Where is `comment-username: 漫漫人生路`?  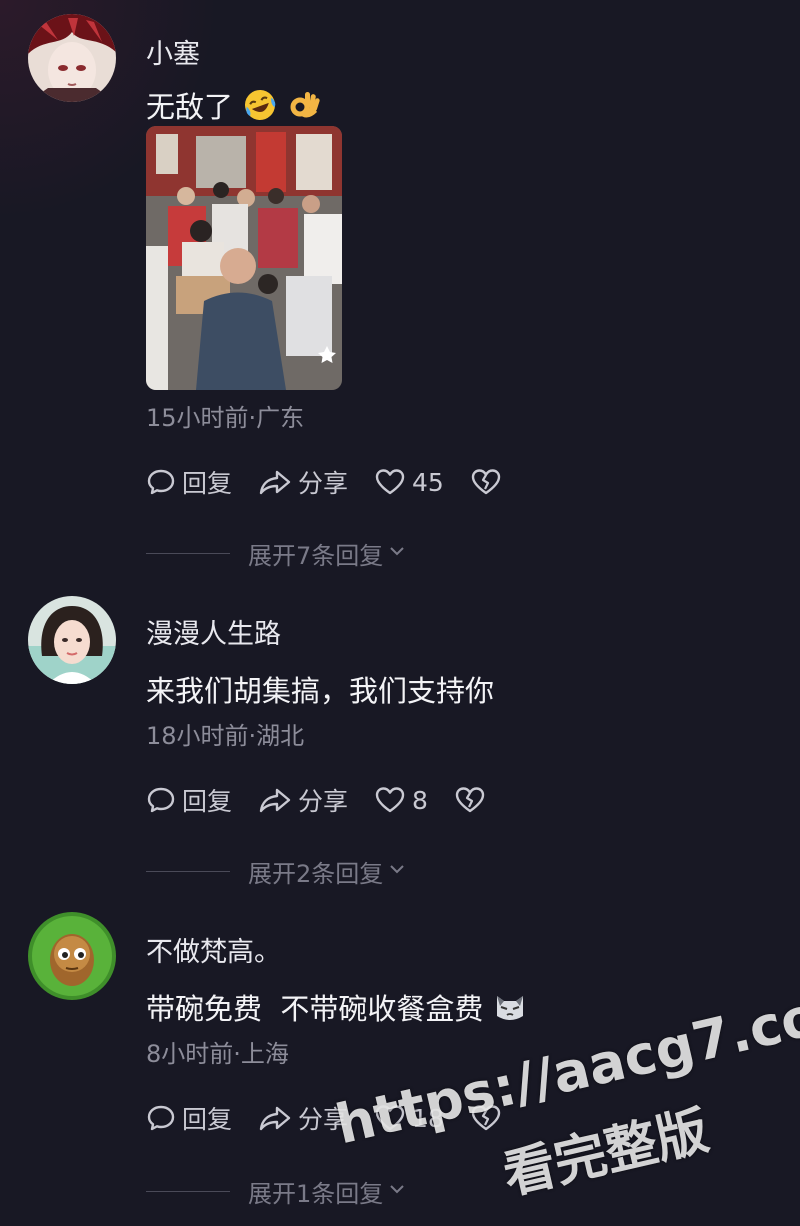 comment-username: 漫漫人生路 is located at coordinates (213, 631).